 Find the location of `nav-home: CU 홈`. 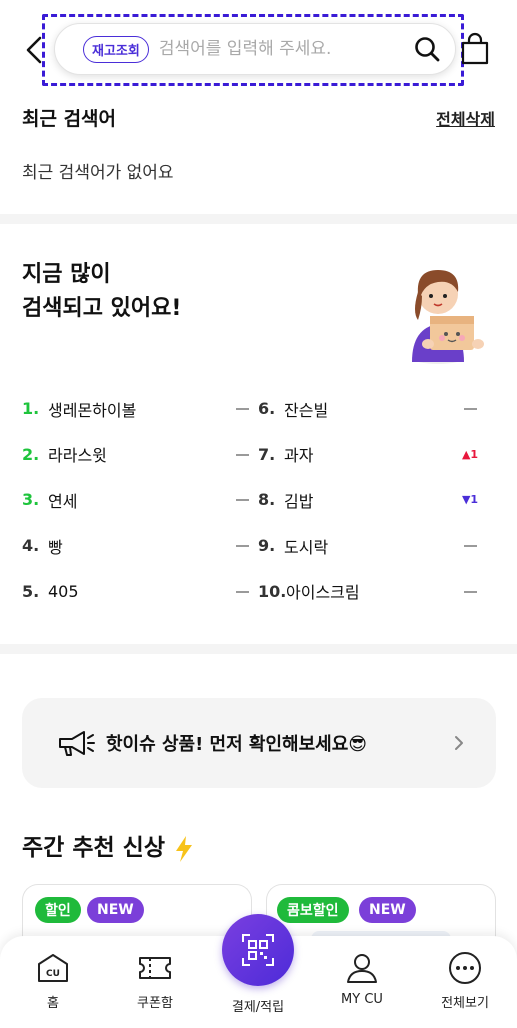

nav-home: CU 홈 is located at coordinates (53, 980).